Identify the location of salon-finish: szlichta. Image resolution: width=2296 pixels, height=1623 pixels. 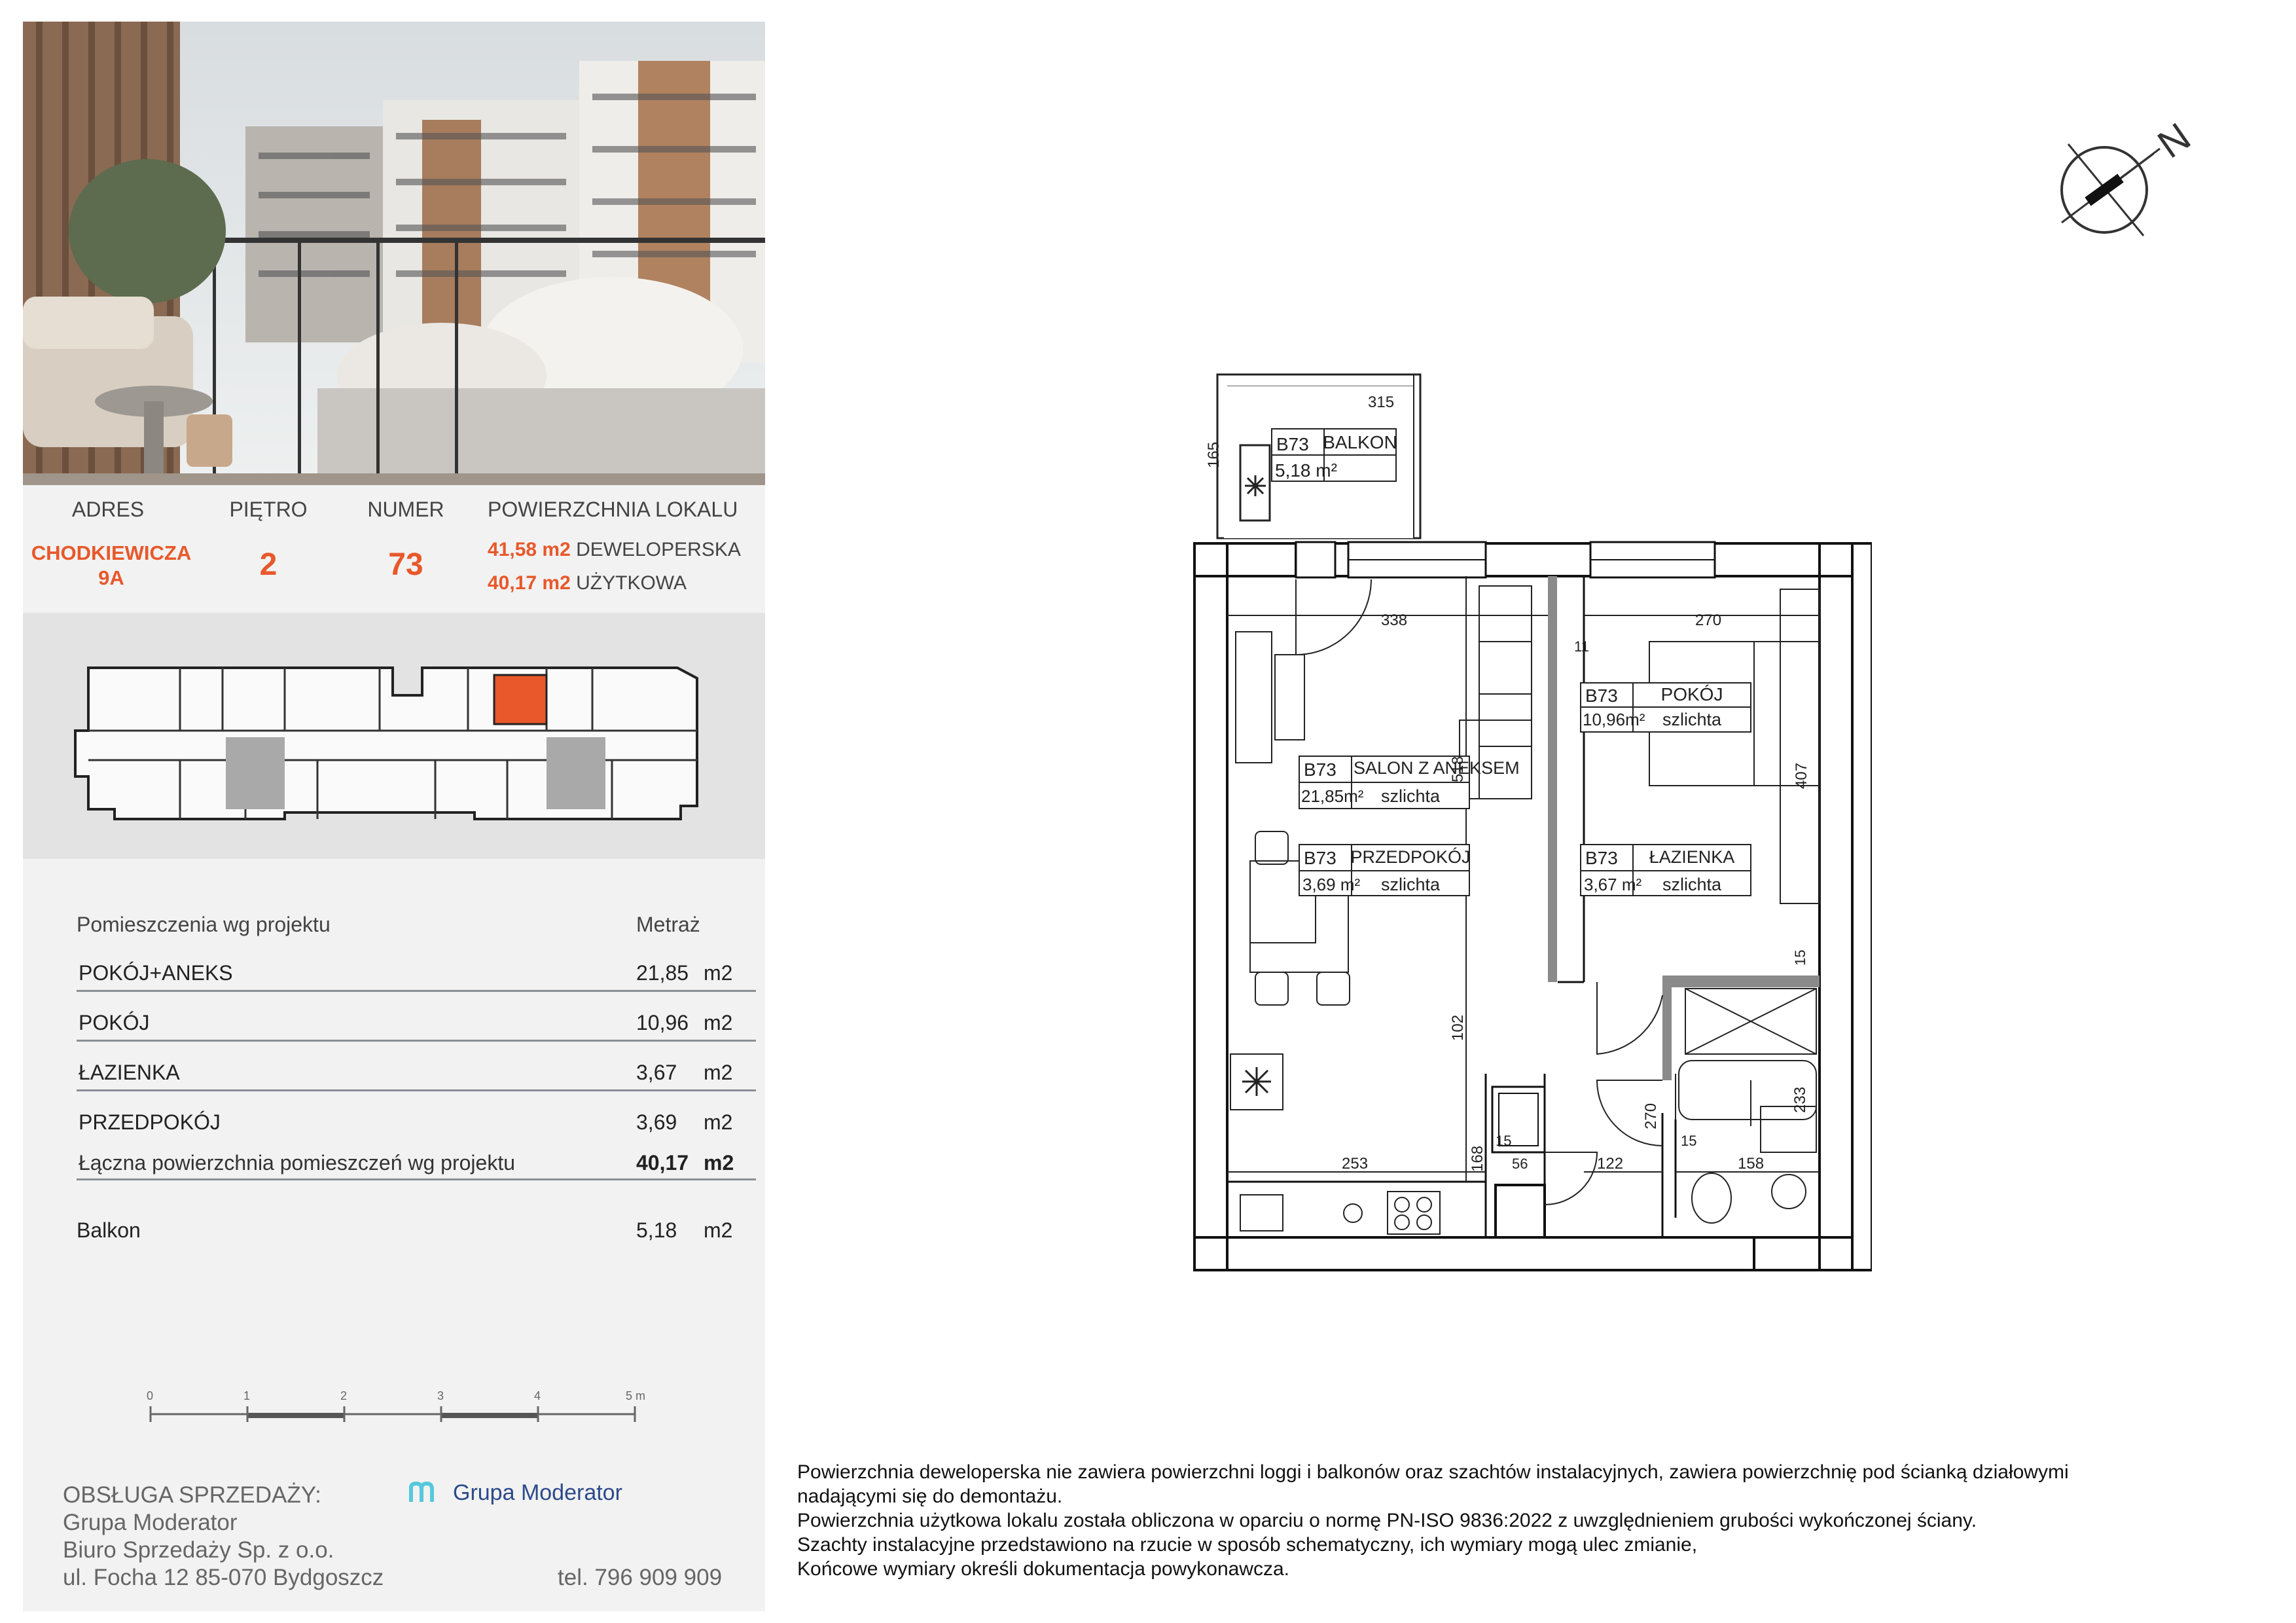
(1411, 796).